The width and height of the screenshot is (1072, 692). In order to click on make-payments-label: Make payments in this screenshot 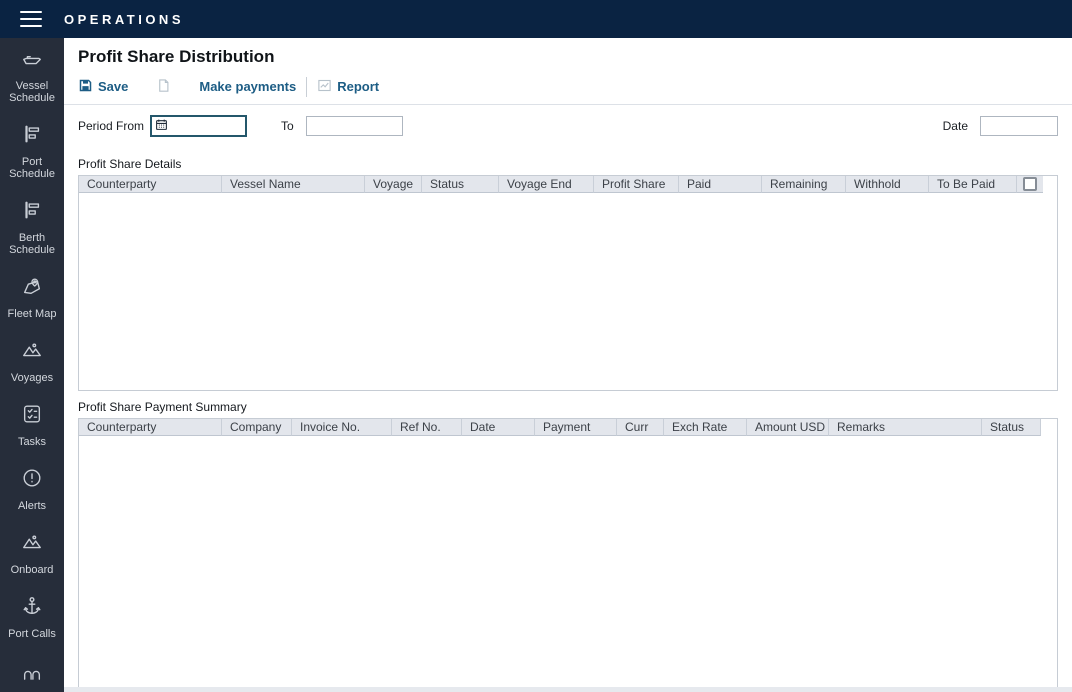, I will do `click(248, 86)`.